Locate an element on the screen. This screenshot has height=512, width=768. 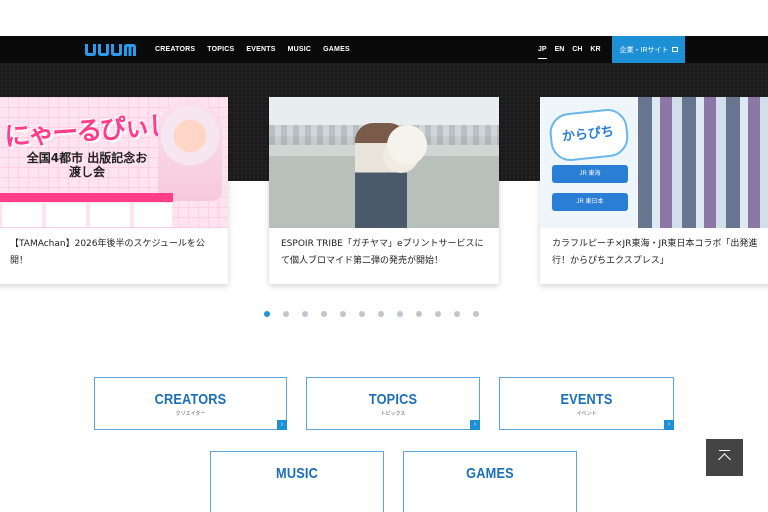
slide-caption: 【TAMAchan】2026年後半のスケジュールを公開！ is located at coordinates (113, 253).